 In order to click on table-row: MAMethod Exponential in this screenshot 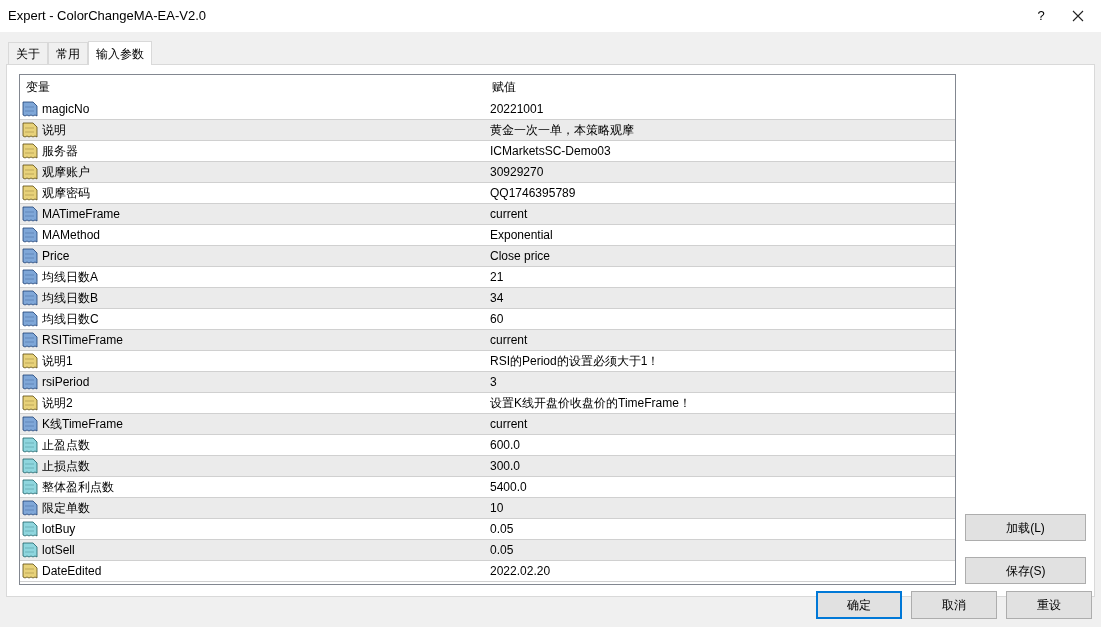, I will do `click(487, 235)`.